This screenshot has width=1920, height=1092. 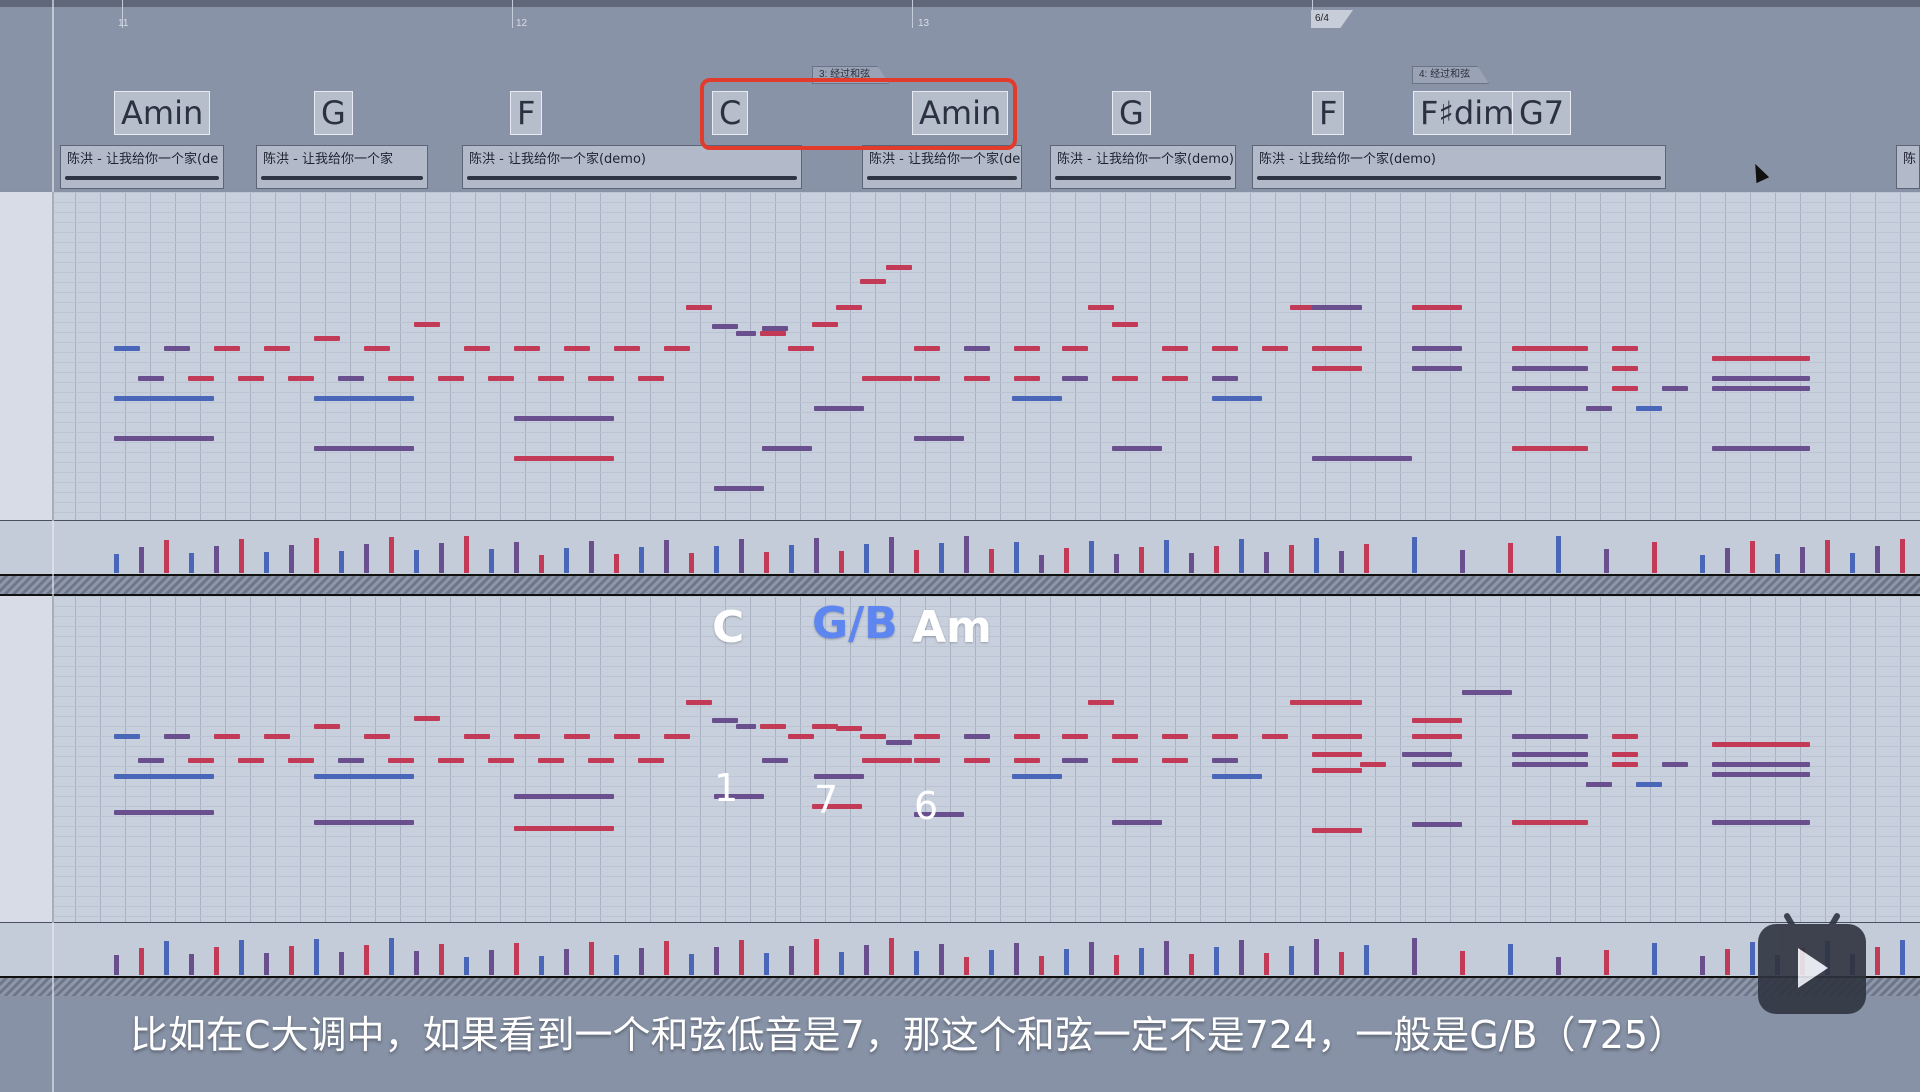 What do you see at coordinates (342, 167) in the screenshot?
I see `audio-region: 陈洪 - 让我给你一个家` at bounding box center [342, 167].